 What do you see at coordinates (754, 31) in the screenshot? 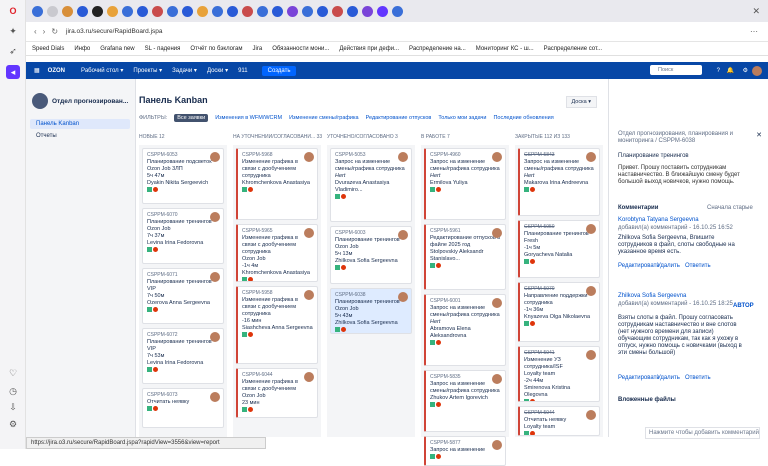
I see `extensions-icon: ⋯` at bounding box center [754, 31].